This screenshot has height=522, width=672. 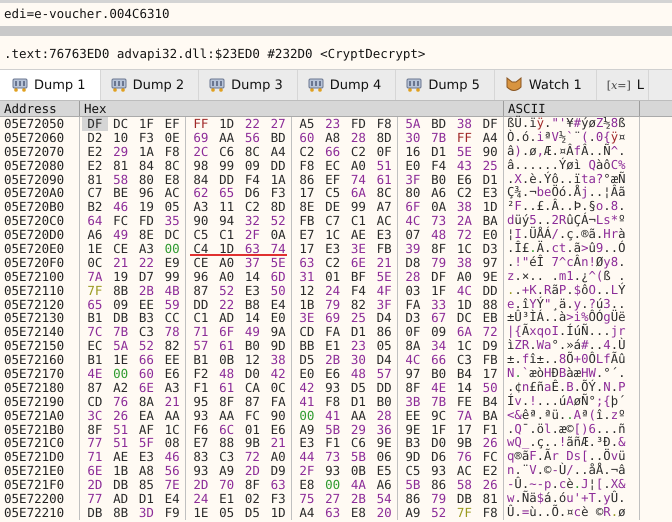 I want to click on hex-byte: 7A, so click(x=465, y=415).